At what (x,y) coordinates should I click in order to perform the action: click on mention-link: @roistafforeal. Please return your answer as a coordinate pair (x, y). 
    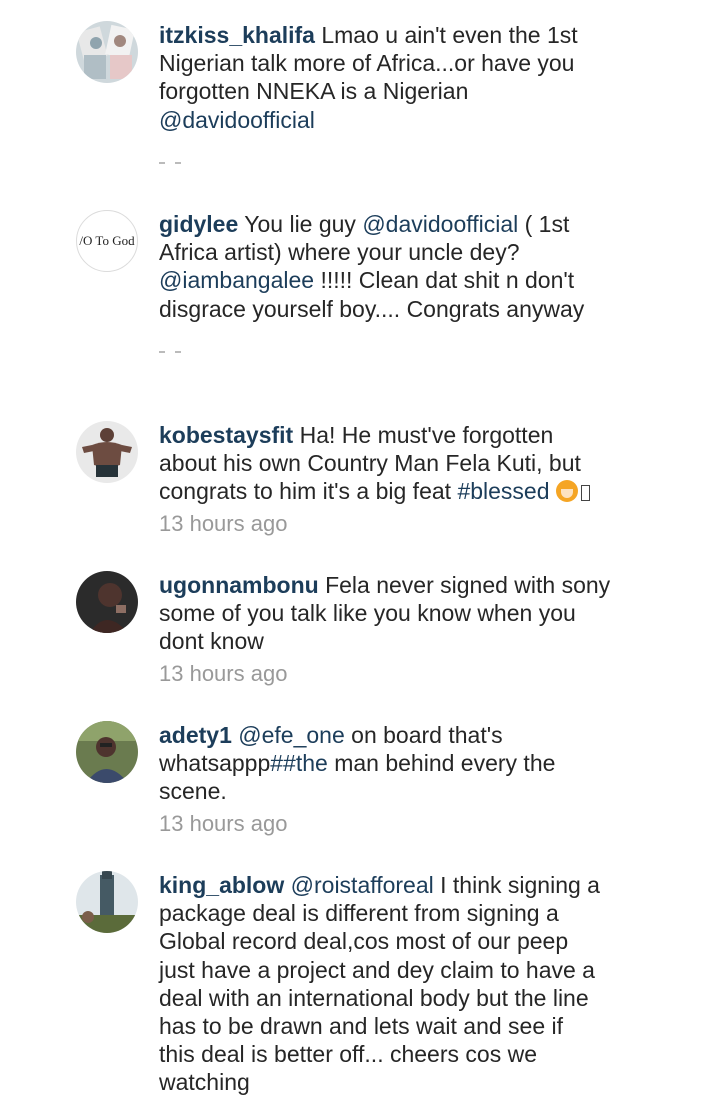
    Looking at the image, I should click on (362, 885).